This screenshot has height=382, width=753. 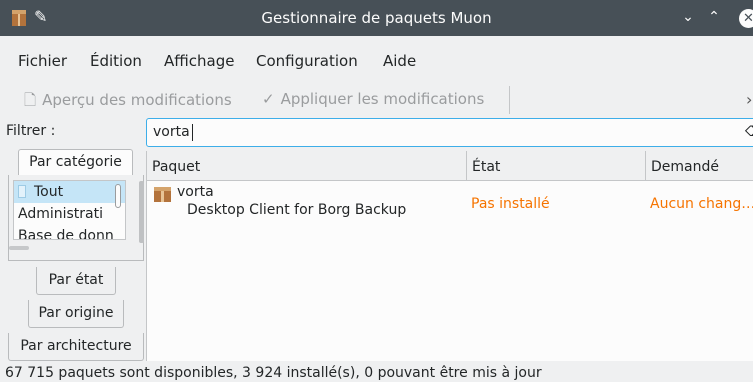 I want to click on filter-label: Filtrer :, so click(x=31, y=131).